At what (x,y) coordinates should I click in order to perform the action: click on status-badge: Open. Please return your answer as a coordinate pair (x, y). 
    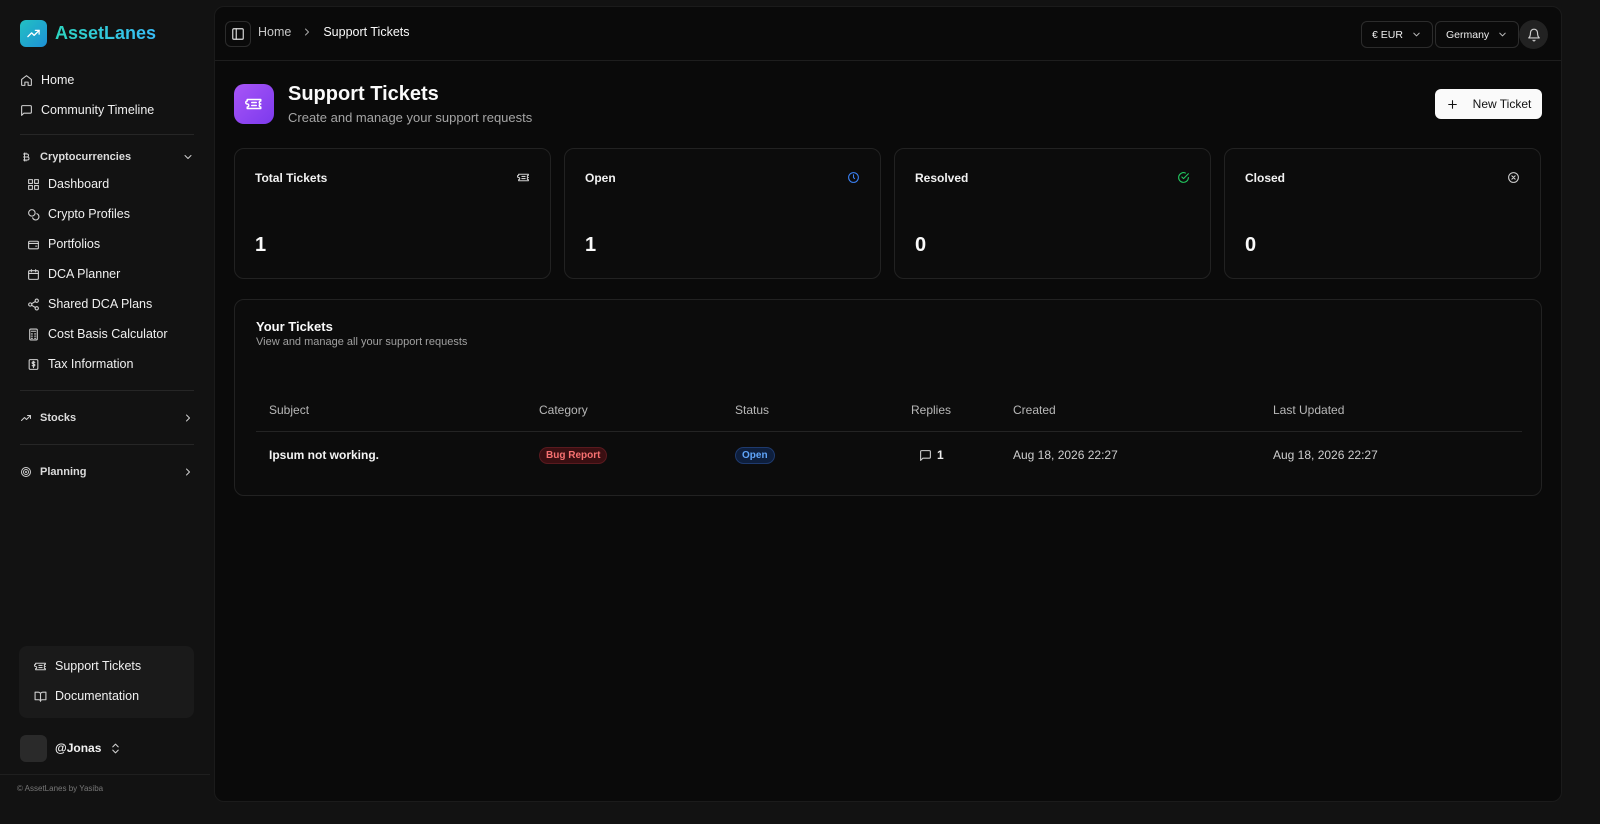
    Looking at the image, I should click on (755, 455).